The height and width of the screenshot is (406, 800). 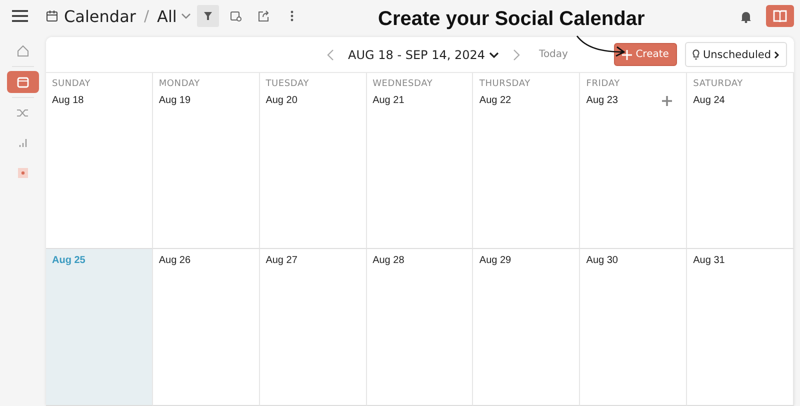 What do you see at coordinates (709, 260) in the screenshot?
I see `day-date: Aug 31` at bounding box center [709, 260].